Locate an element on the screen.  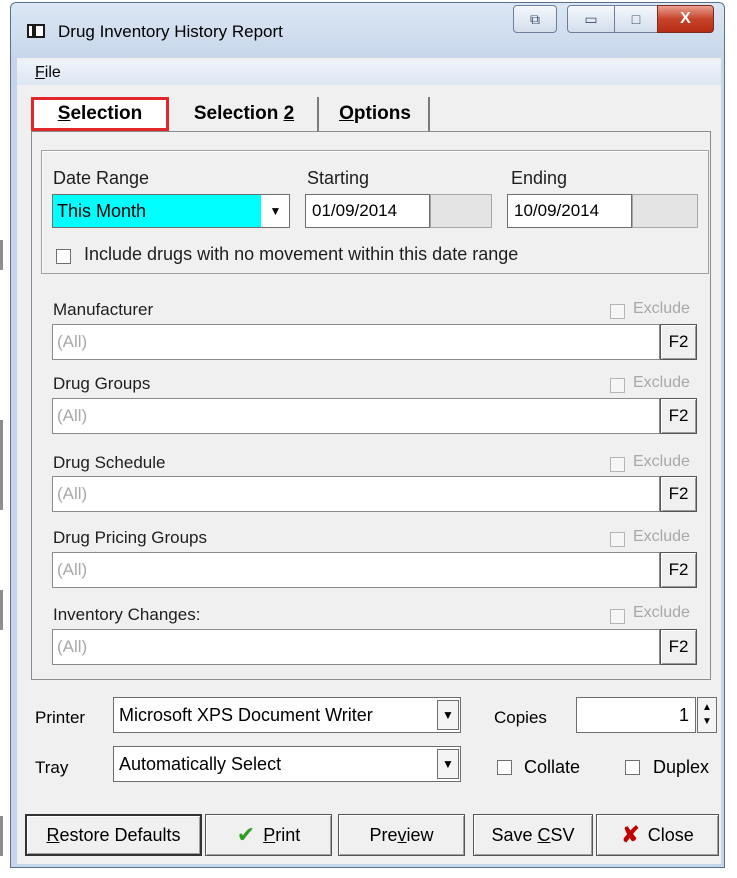
end-time-field is located at coordinates (665, 211).